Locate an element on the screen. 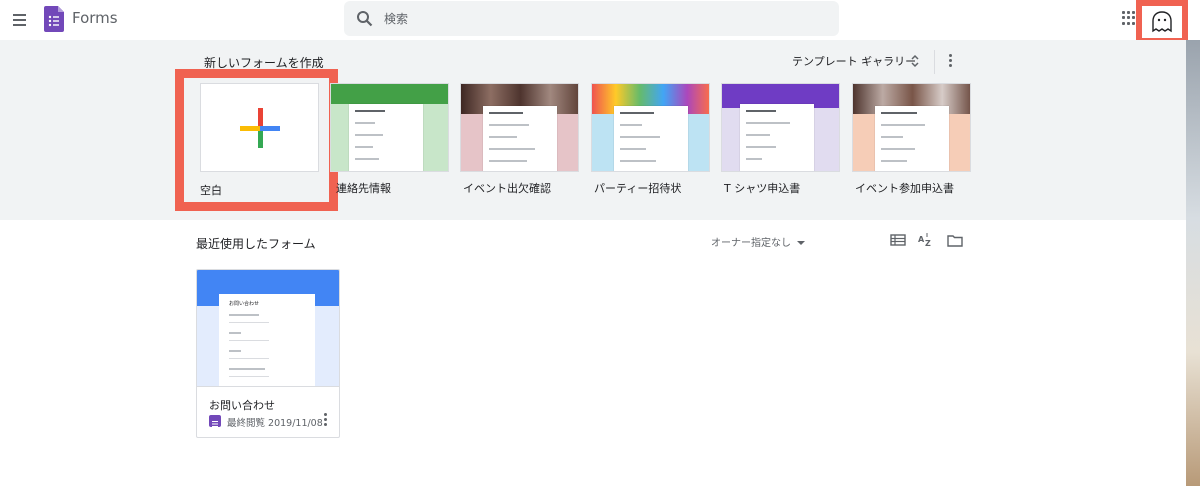  template-card-tshirt-order is located at coordinates (780, 127).